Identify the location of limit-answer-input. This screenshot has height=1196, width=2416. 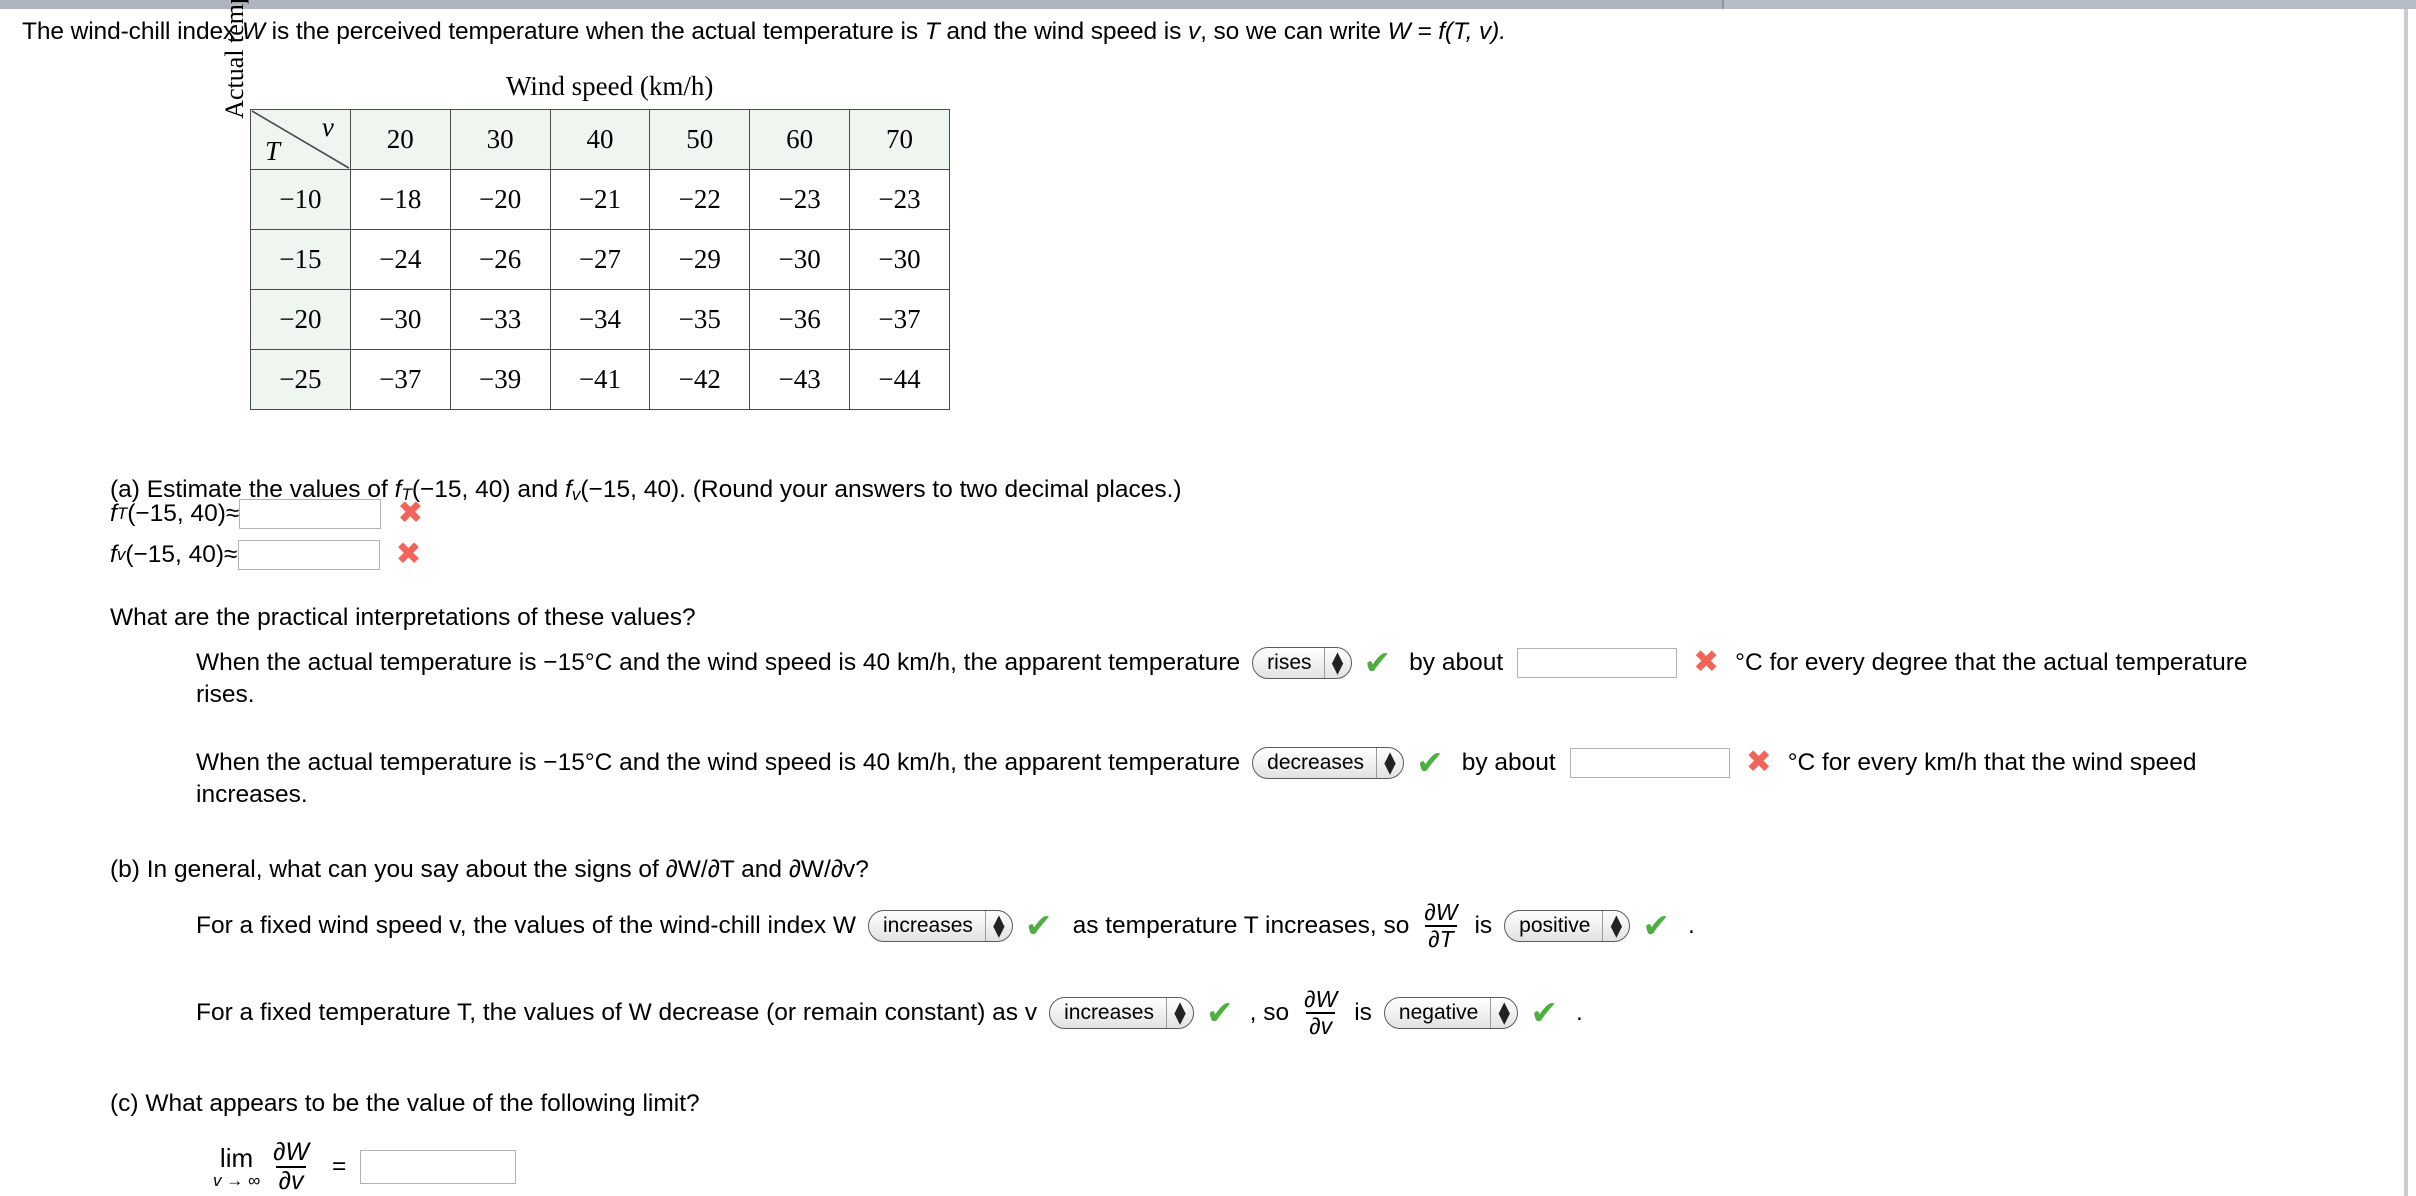
(438, 1167).